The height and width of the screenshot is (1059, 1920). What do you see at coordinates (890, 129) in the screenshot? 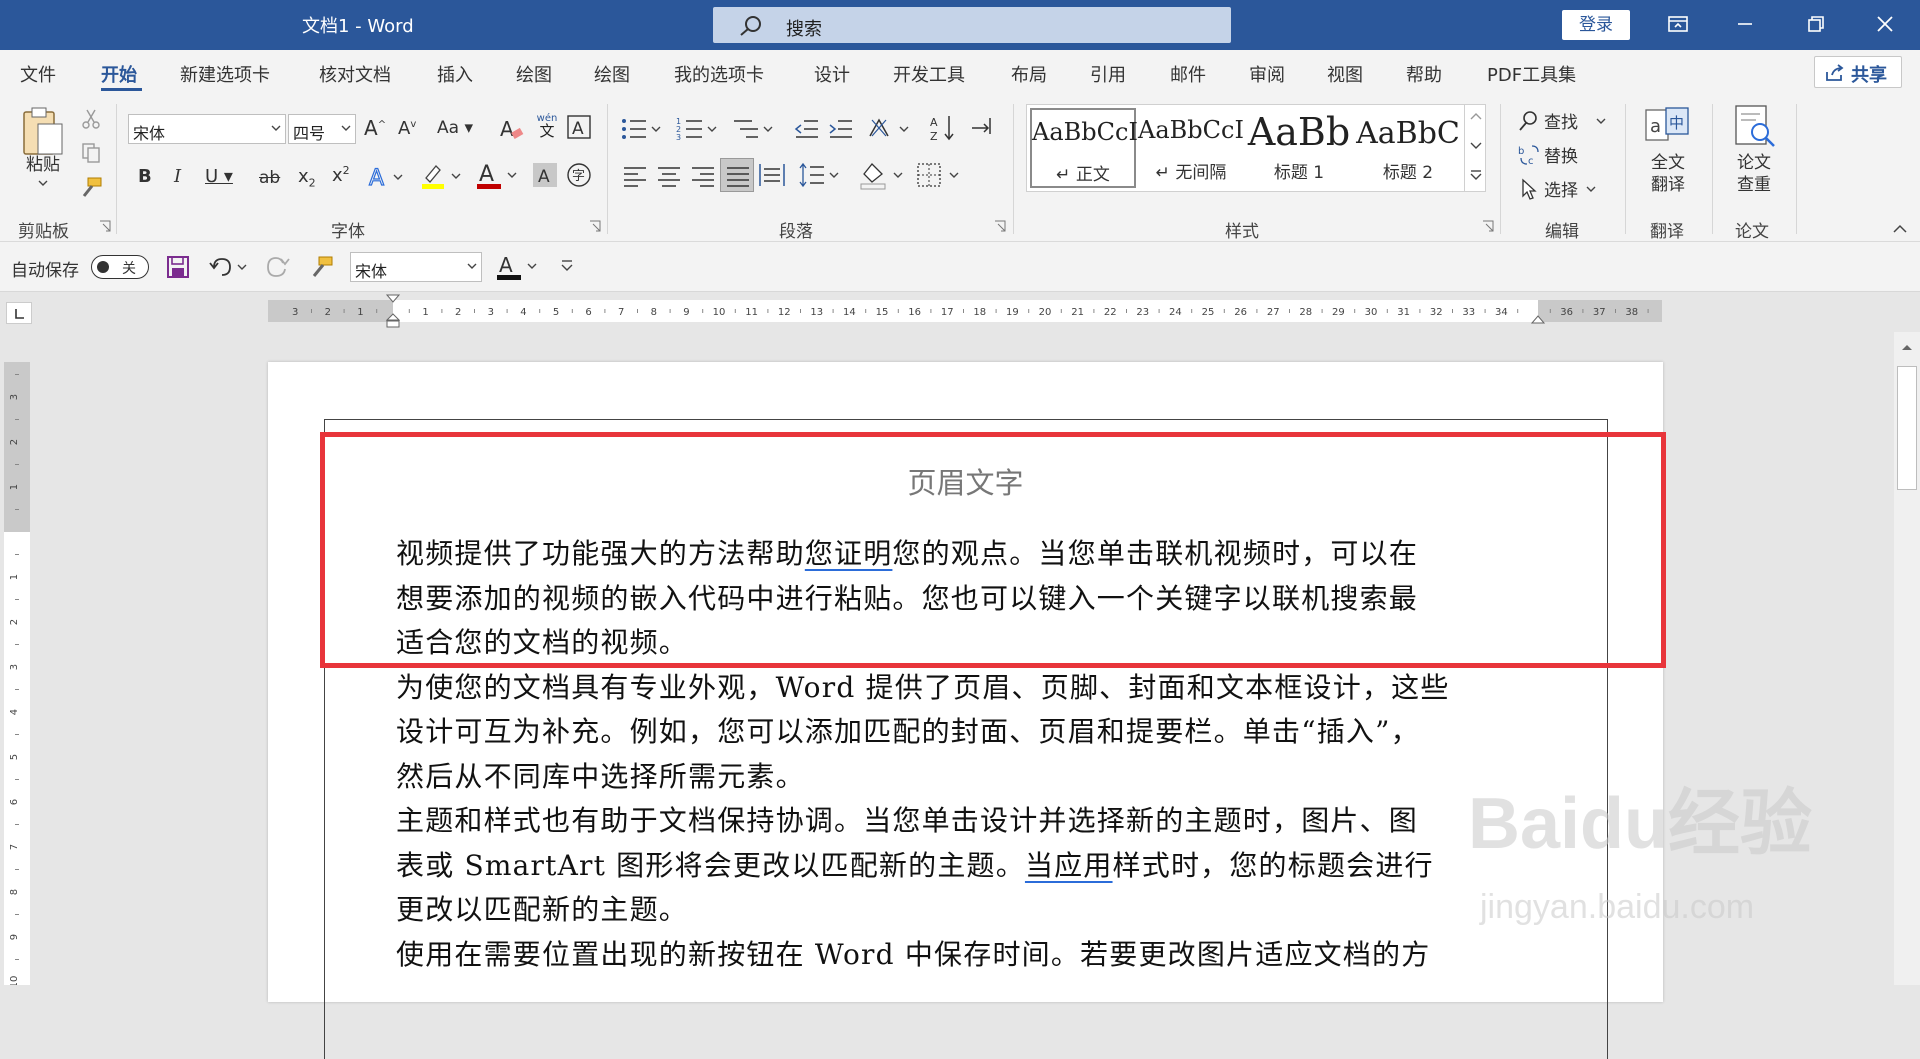
I see `chinese-layout-icon` at bounding box center [890, 129].